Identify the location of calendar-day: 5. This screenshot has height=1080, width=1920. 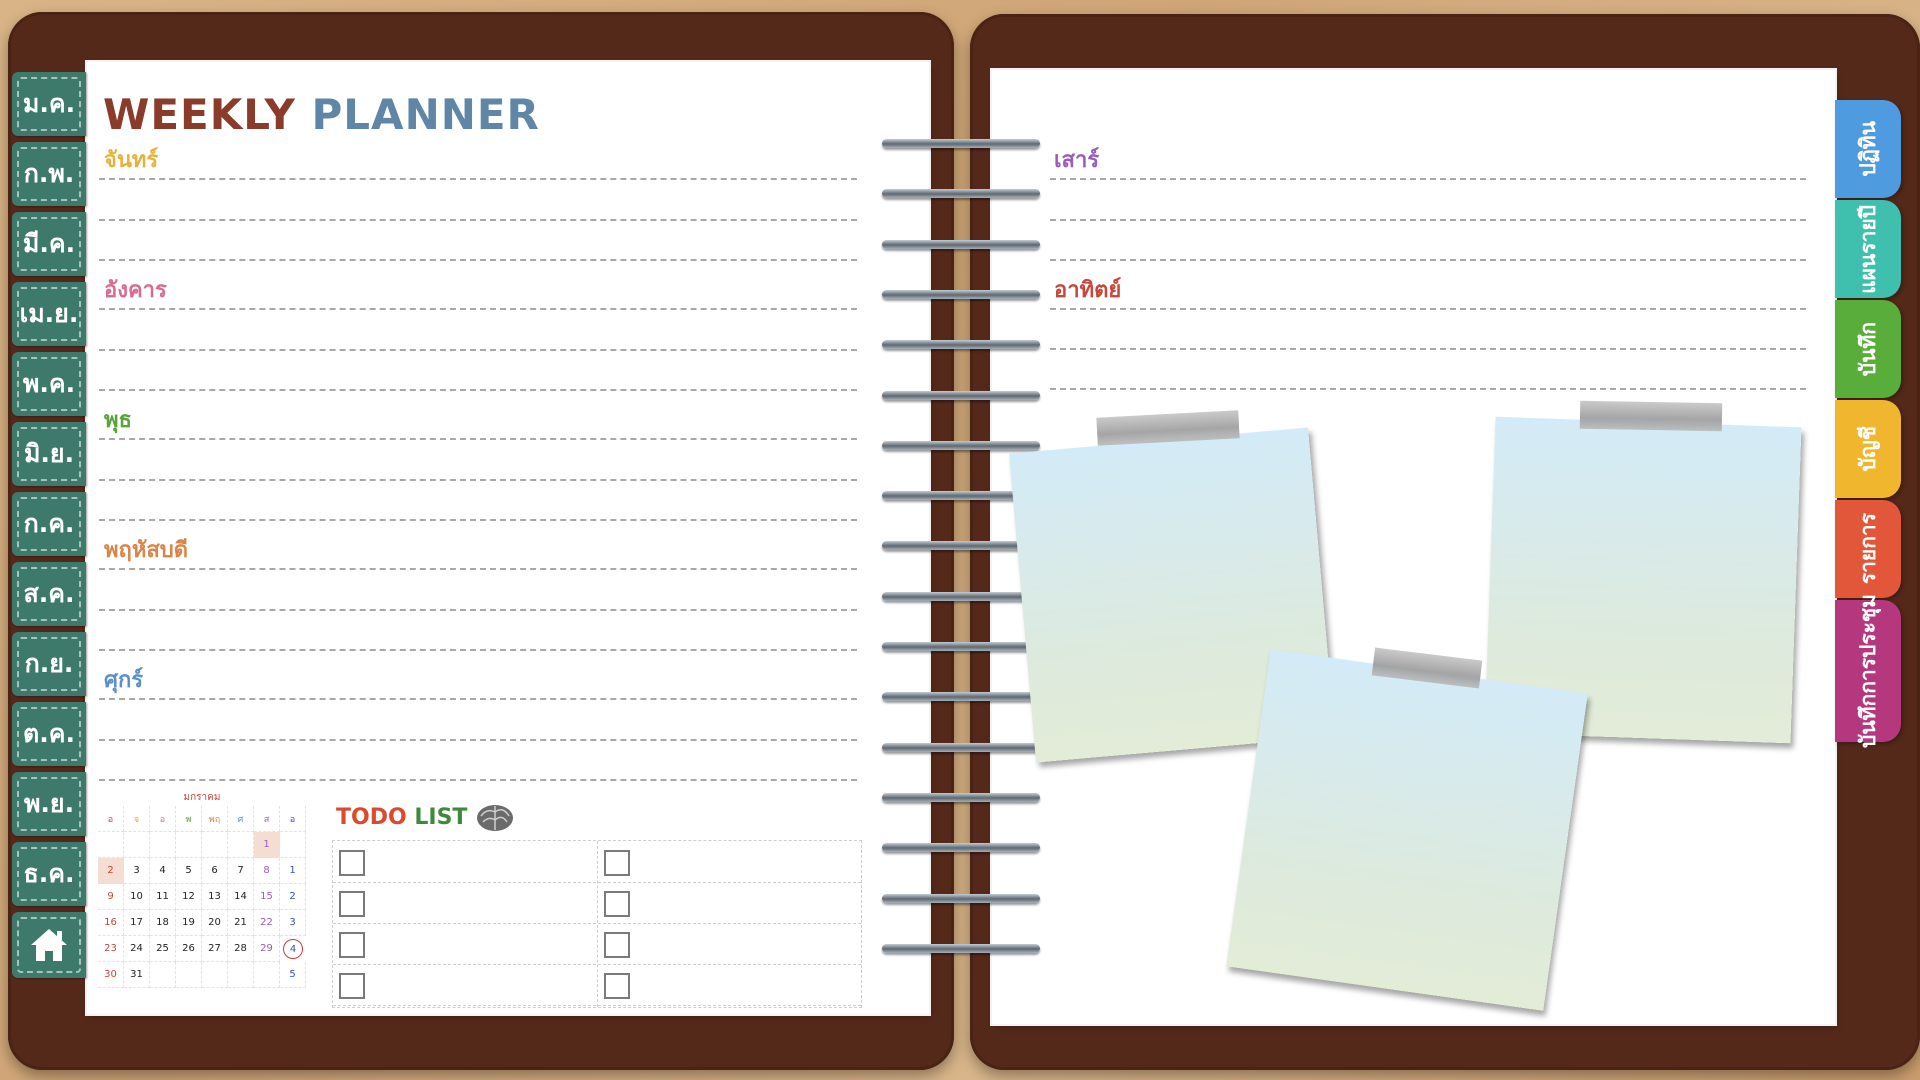
(189, 871).